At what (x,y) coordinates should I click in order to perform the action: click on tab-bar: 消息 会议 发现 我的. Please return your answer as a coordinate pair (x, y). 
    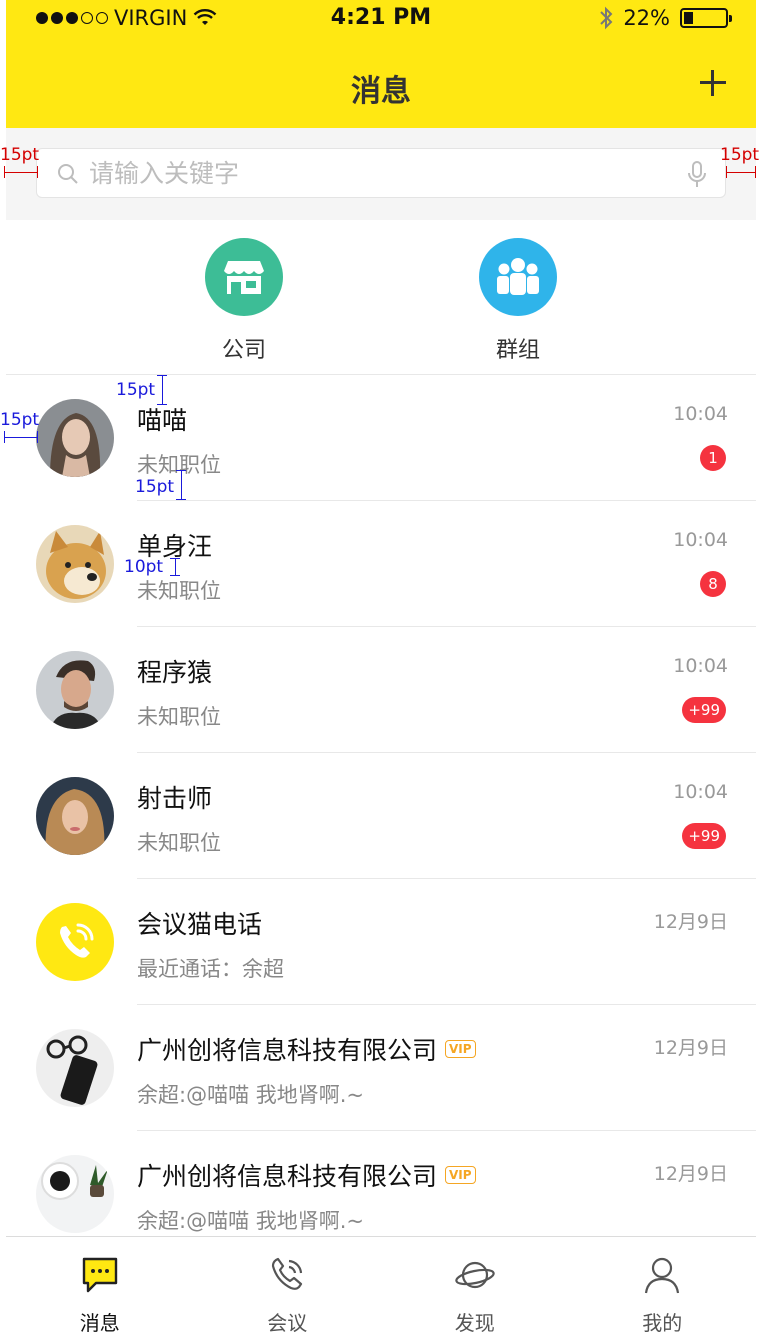
    Looking at the image, I should click on (381, 1285).